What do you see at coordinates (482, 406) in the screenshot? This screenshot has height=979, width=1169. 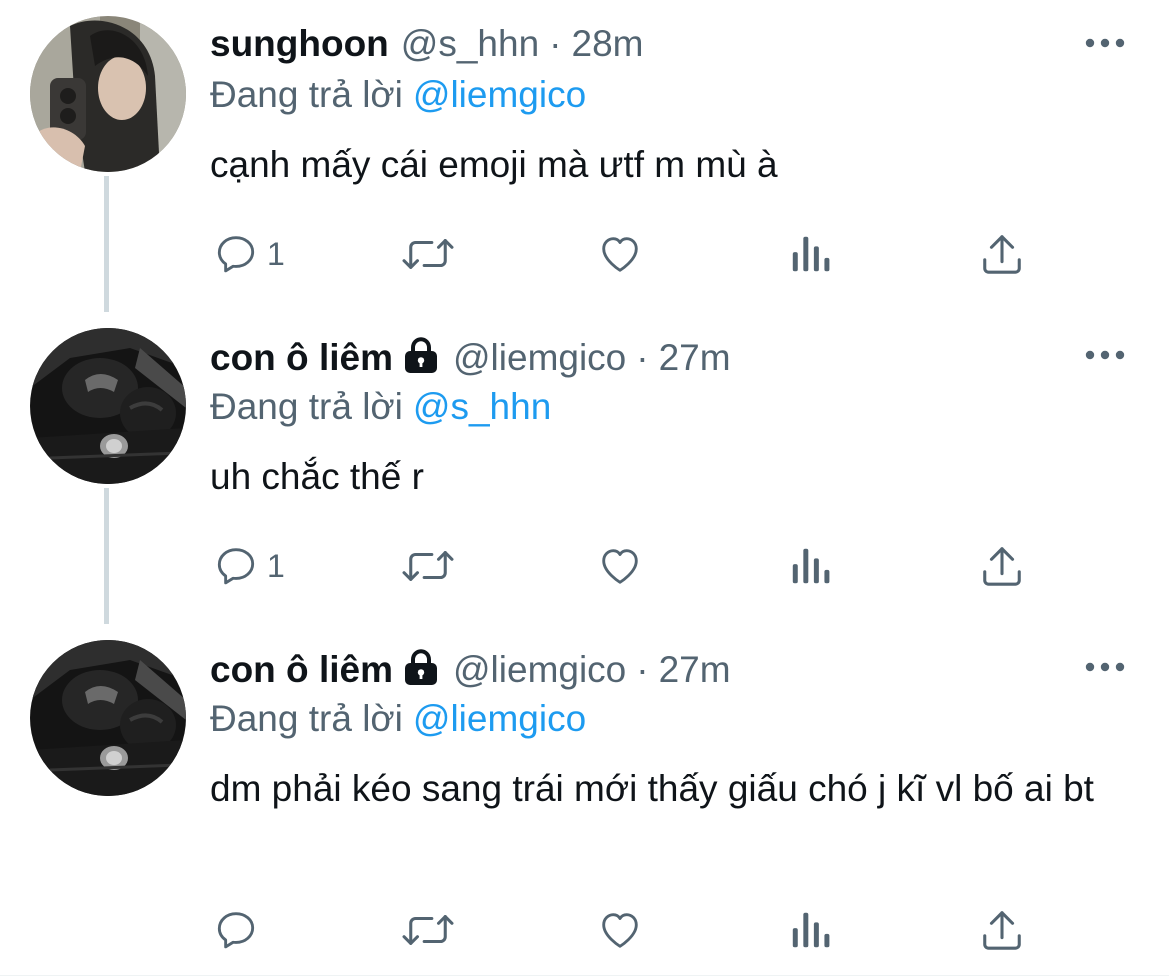 I see `reply-mention-link: @s_hhn` at bounding box center [482, 406].